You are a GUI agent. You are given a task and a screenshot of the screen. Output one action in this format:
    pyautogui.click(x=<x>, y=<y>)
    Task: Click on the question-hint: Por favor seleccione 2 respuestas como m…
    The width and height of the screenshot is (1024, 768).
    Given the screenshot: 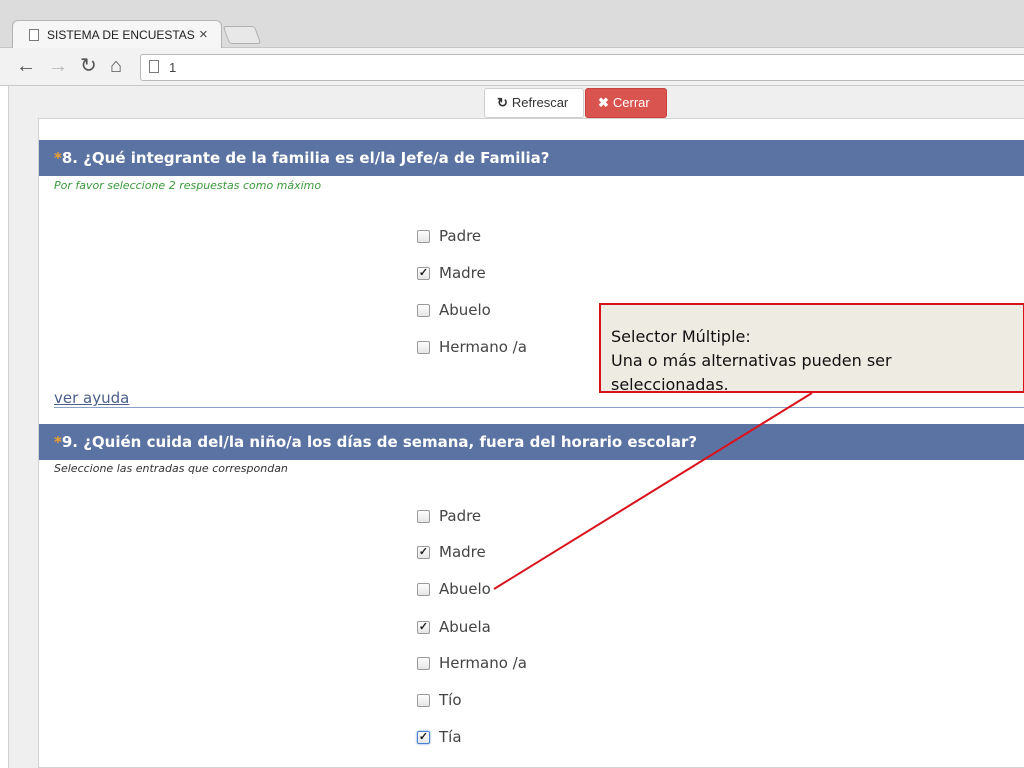 What is the action you would take?
    pyautogui.click(x=188, y=185)
    